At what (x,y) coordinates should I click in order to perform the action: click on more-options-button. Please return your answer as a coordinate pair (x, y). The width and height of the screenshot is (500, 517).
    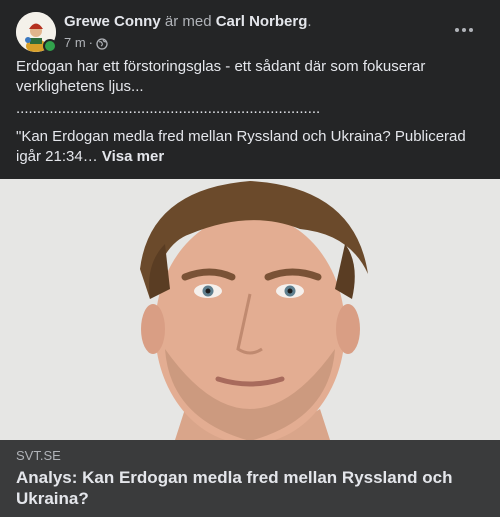
    Looking at the image, I should click on (464, 30).